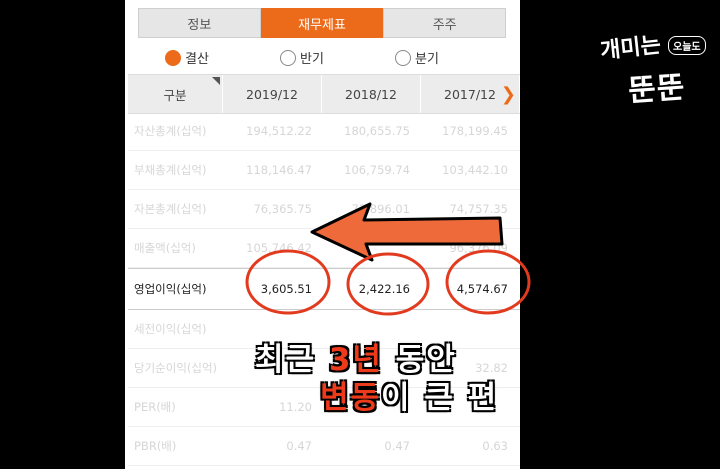  What do you see at coordinates (657, 89) in the screenshot?
I see `logo-text: 뚠뚠` at bounding box center [657, 89].